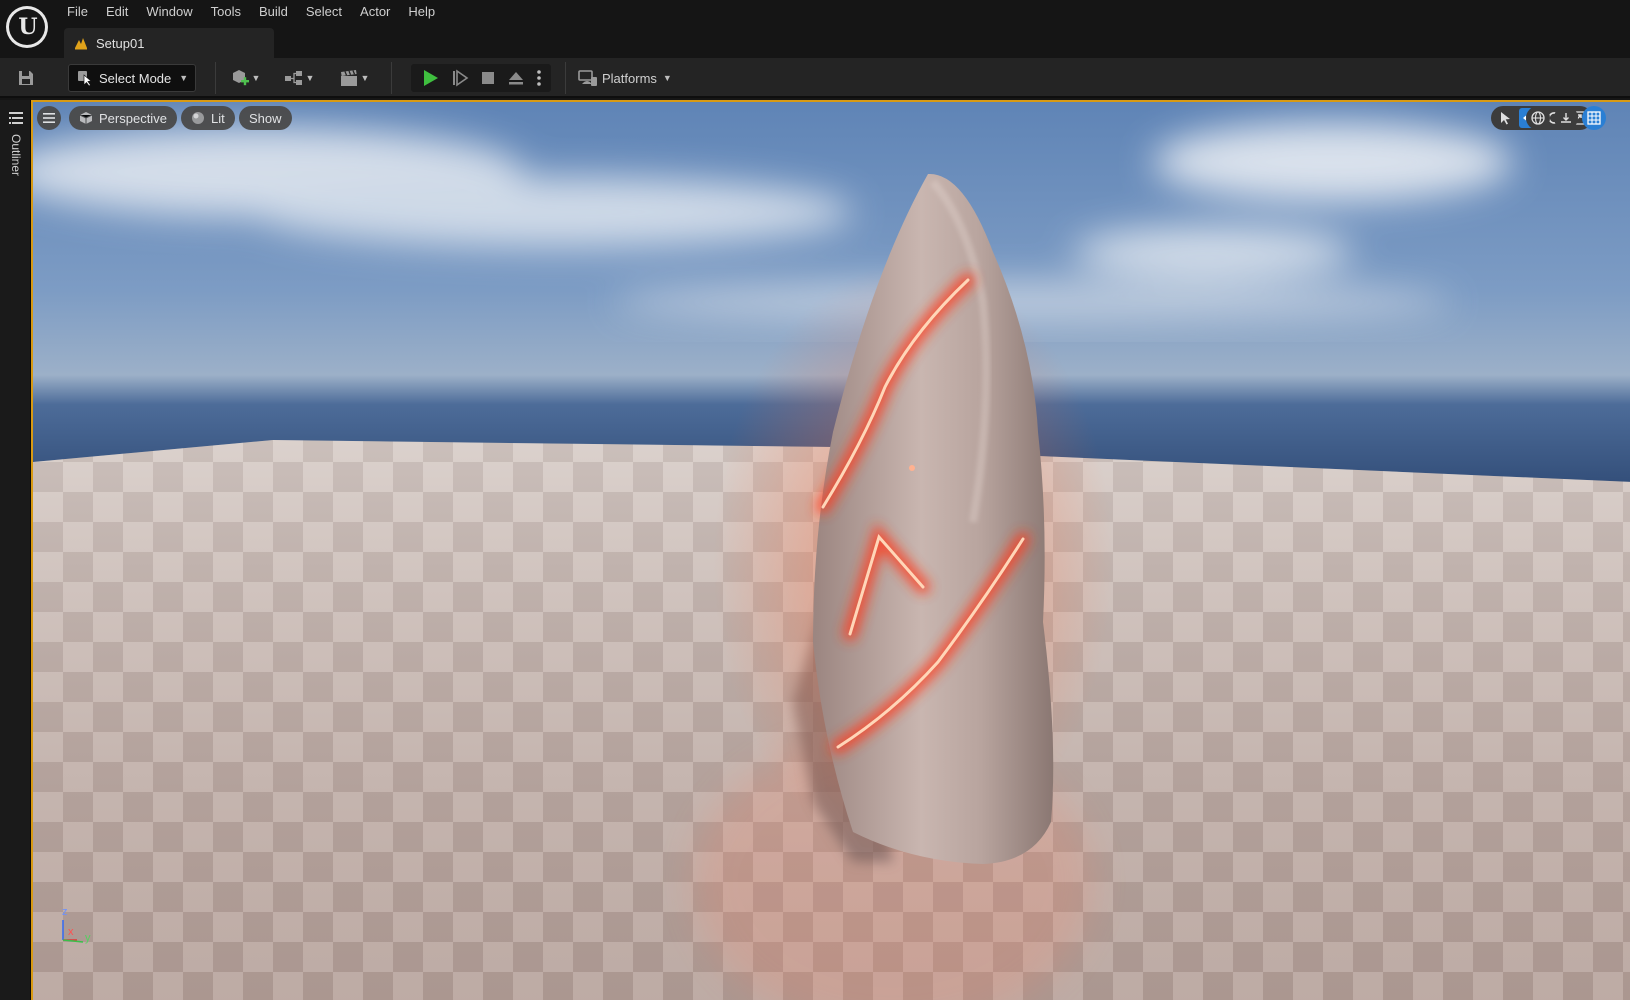 The width and height of the screenshot is (1630, 1000). I want to click on menu-select: Select, so click(324, 12).